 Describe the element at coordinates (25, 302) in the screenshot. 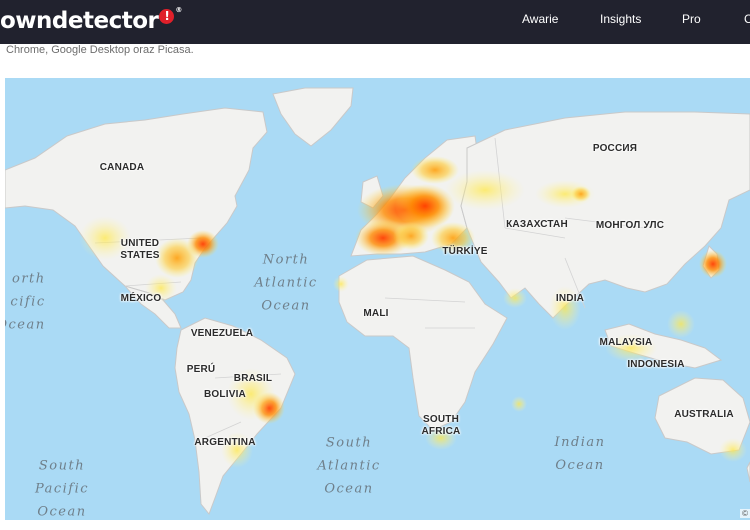

I see `label-north-pacific-ocean: orth cific Ocean` at that location.